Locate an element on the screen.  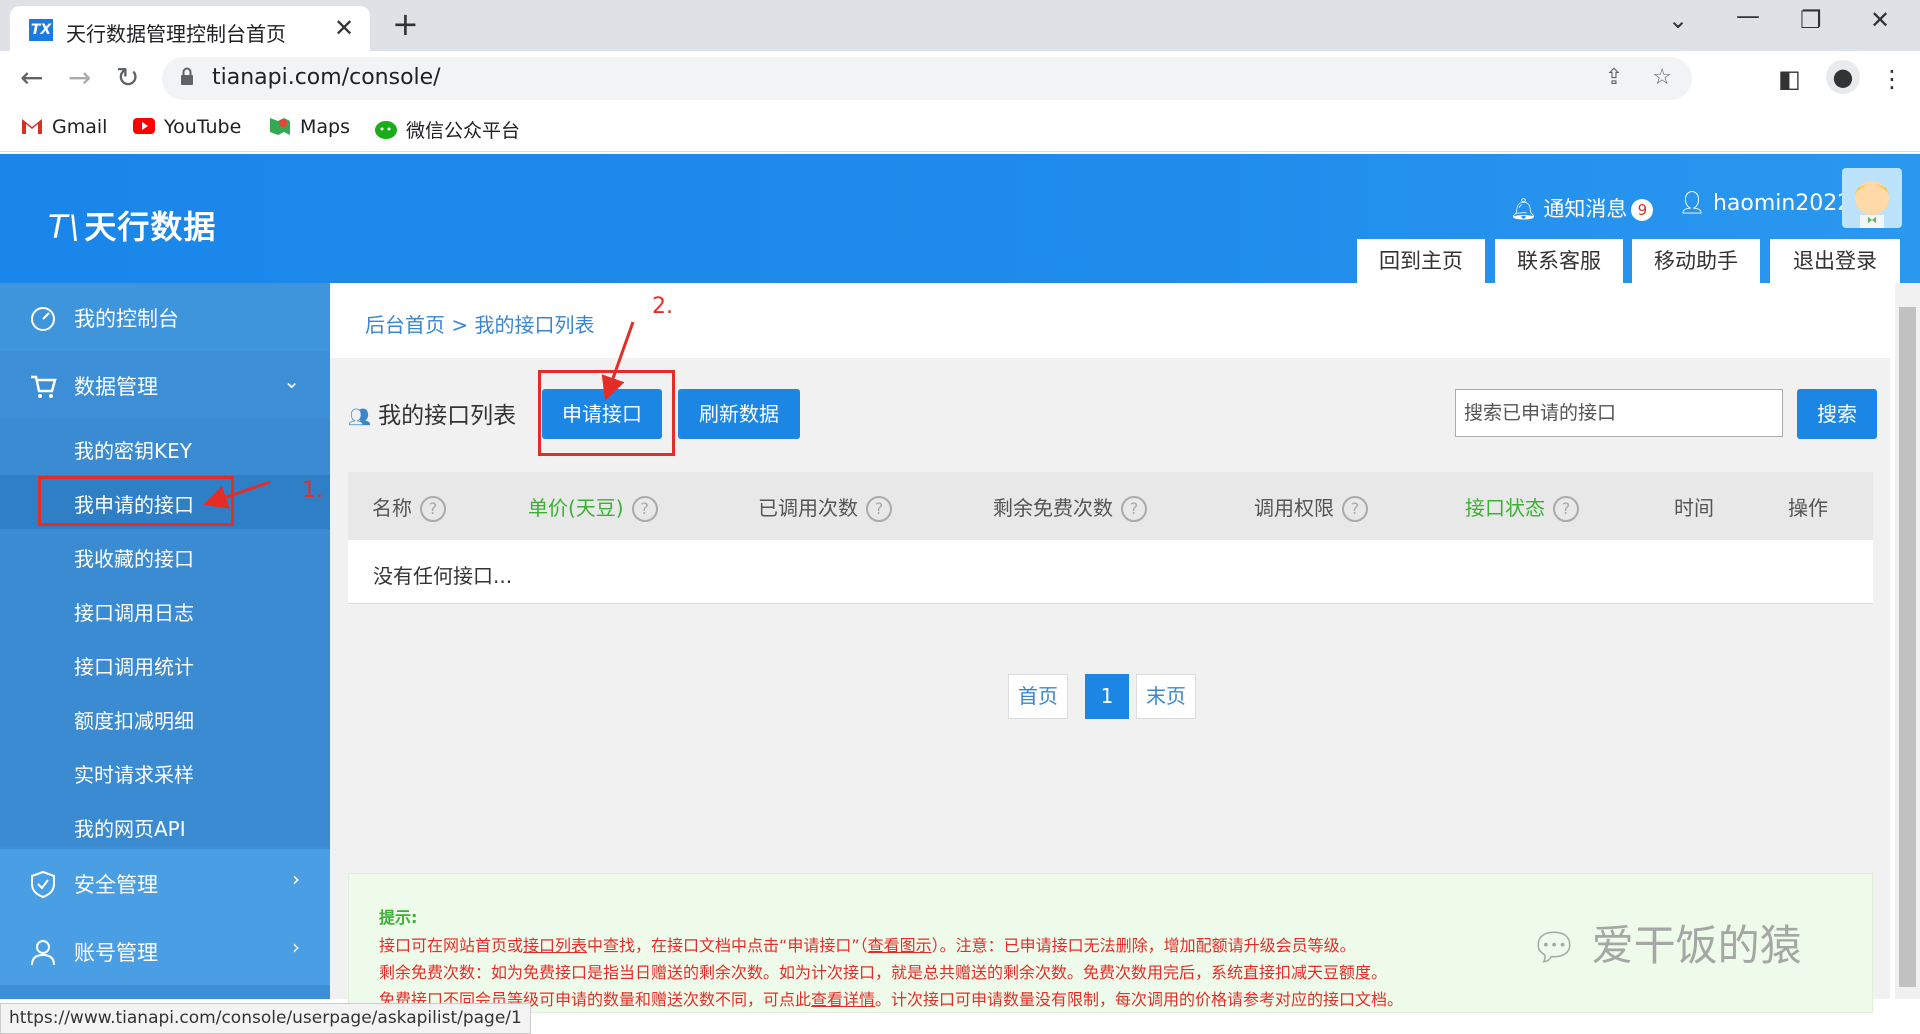
contact-support-button: 联系客服 is located at coordinates (1559, 261).